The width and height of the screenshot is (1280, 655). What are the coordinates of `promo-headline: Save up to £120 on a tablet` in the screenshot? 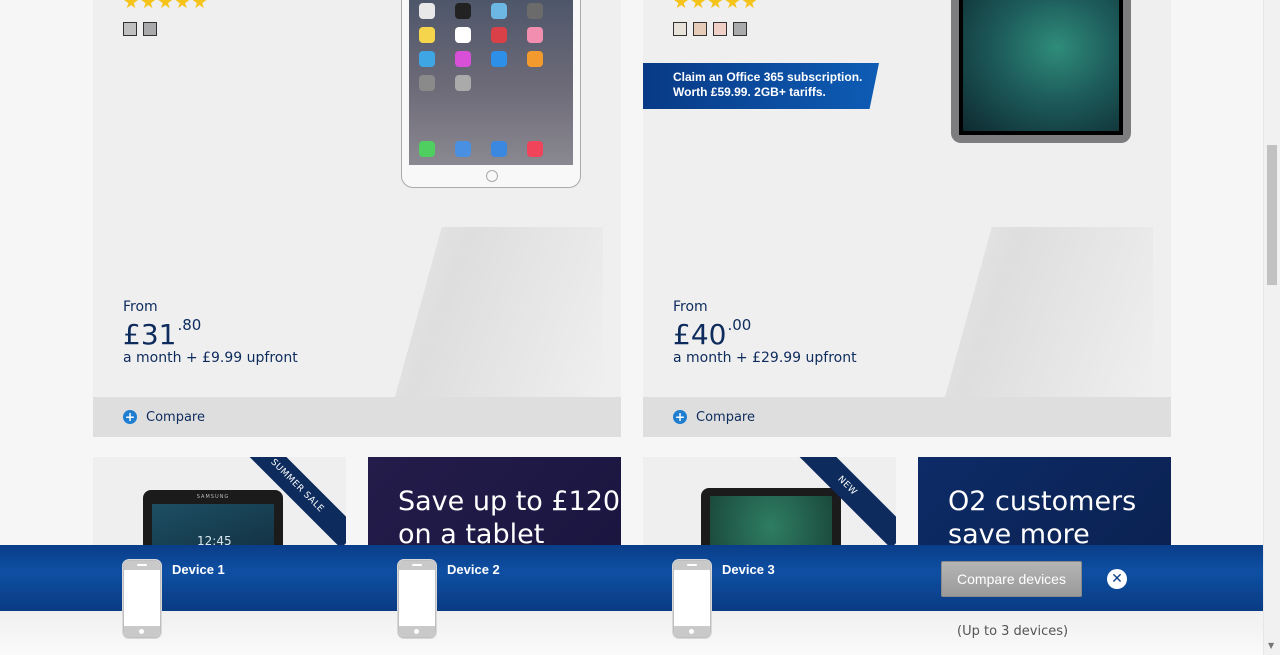 It's located at (509, 516).